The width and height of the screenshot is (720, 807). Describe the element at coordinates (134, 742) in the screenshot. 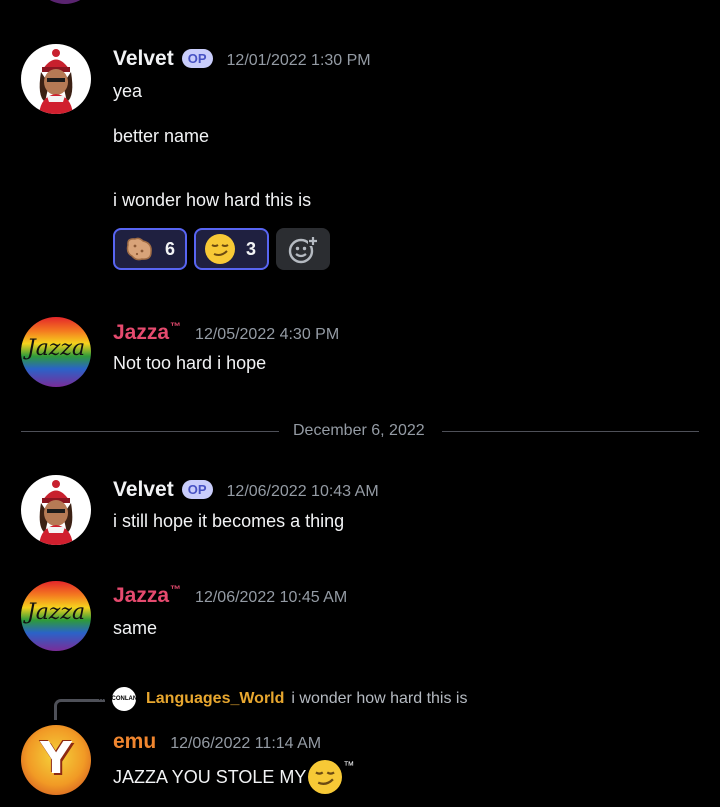

I see `author-name: emu` at that location.